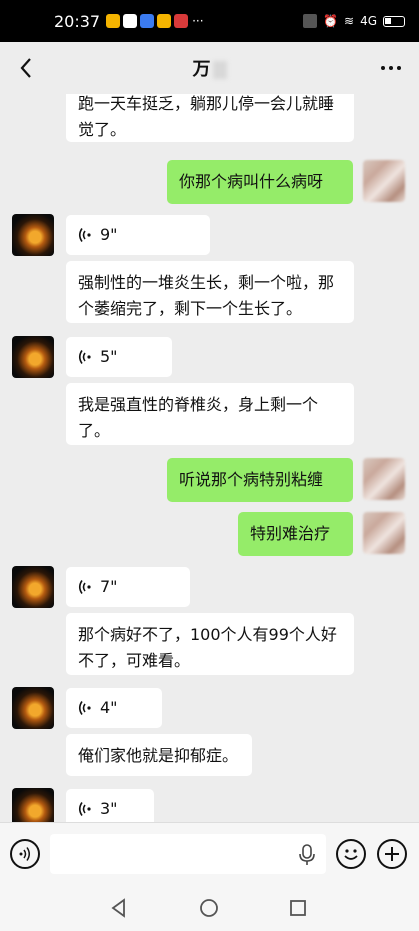 This screenshot has height=931, width=419. What do you see at coordinates (368, 21) in the screenshot?
I see `signal-icon: 4G` at bounding box center [368, 21].